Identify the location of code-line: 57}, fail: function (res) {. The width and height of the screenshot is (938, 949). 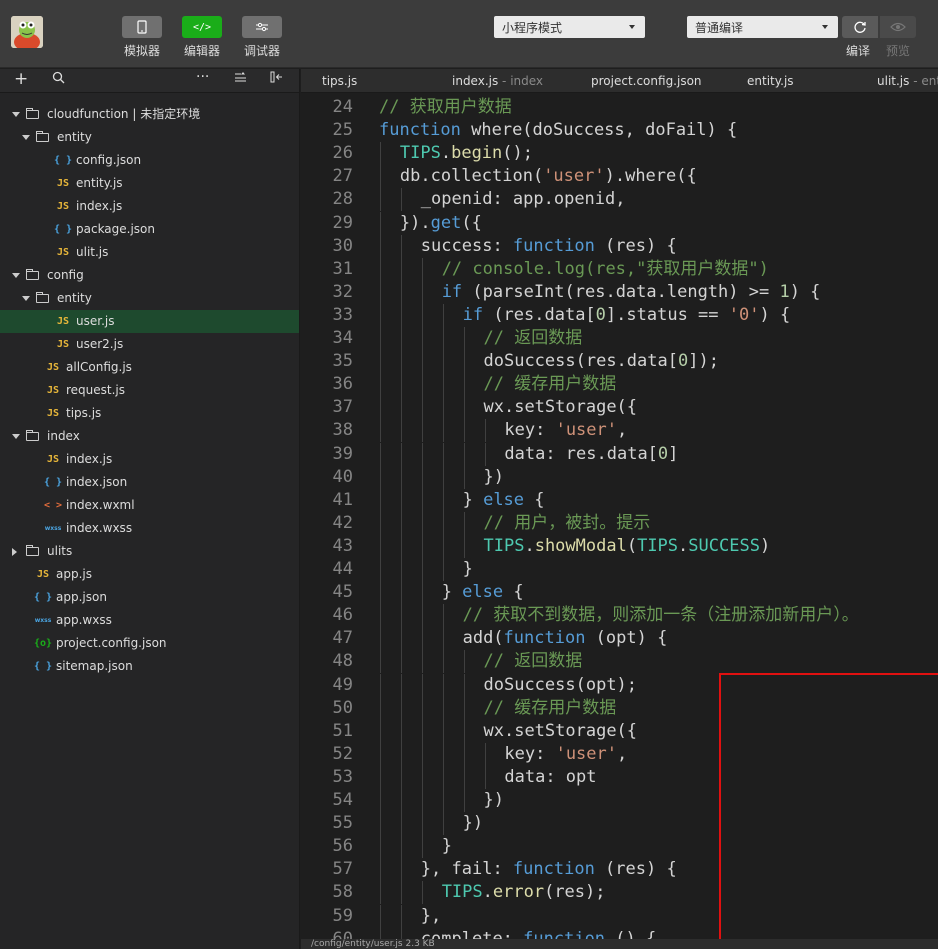
(619, 870).